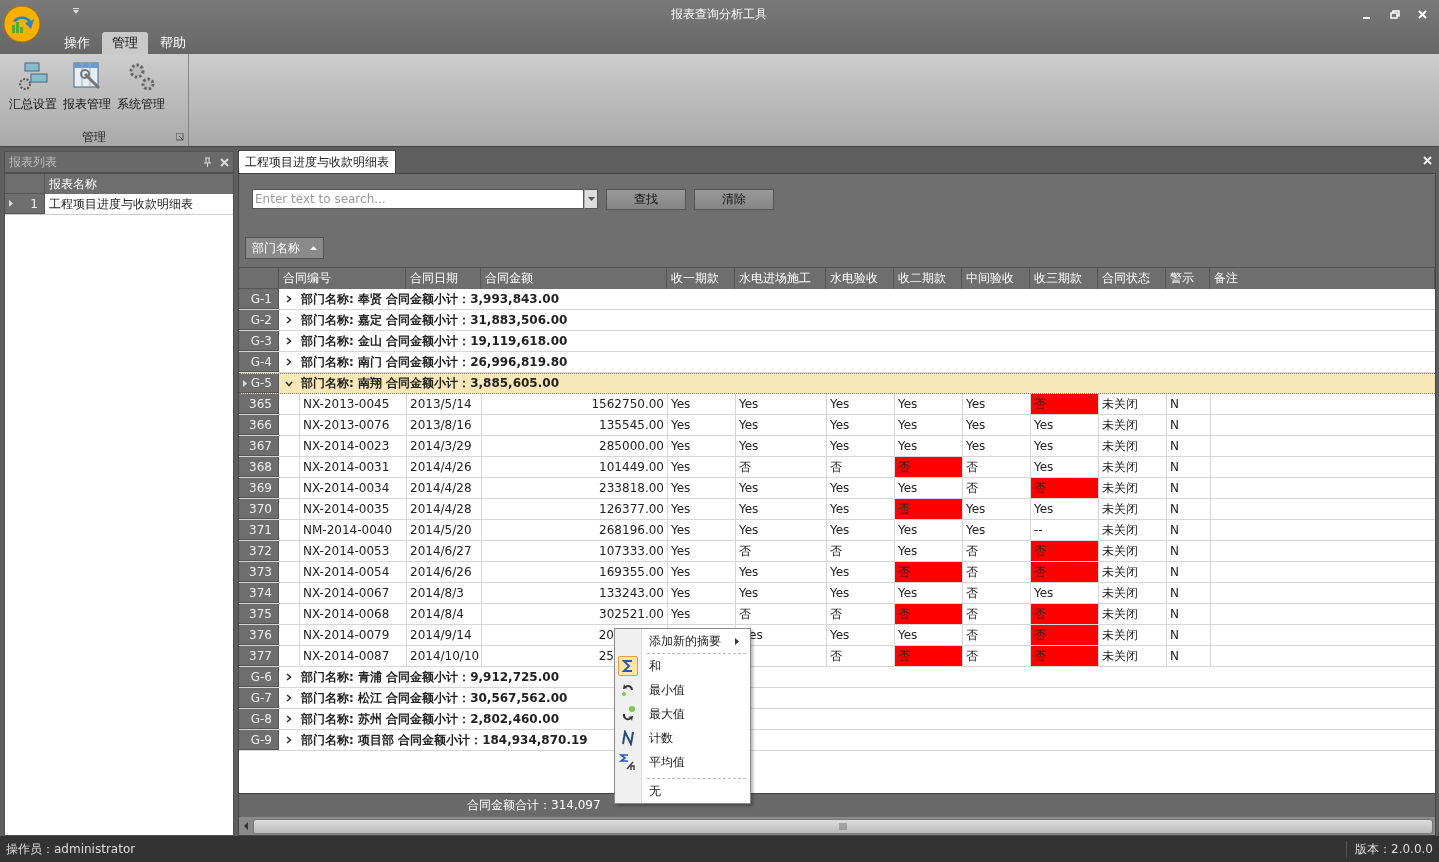 This screenshot has width=1439, height=862. Describe the element at coordinates (574, 278) in the screenshot. I see `column-header: 合同金额` at that location.